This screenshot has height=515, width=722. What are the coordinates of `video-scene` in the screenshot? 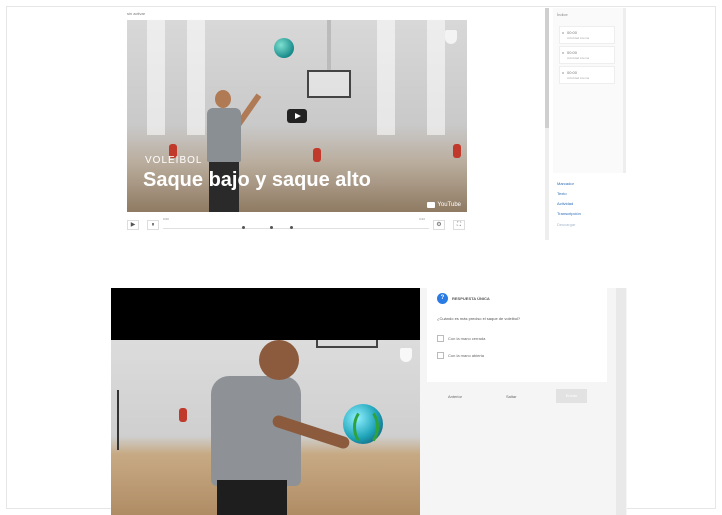 It's located at (265, 427).